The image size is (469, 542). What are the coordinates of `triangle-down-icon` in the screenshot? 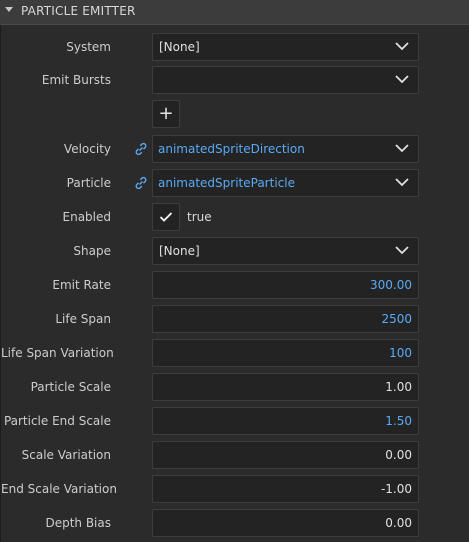 It's located at (9, 9).